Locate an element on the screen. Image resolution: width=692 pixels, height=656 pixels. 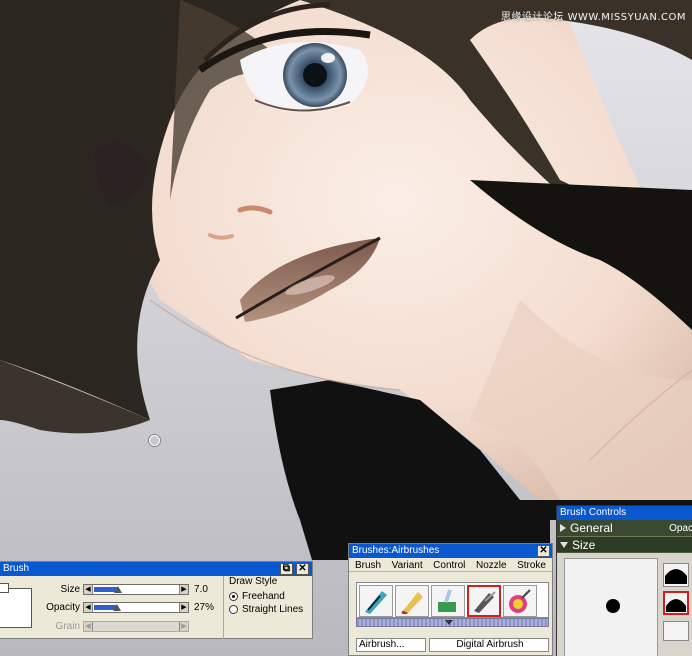
expand-arrow-icon is located at coordinates (563, 528).